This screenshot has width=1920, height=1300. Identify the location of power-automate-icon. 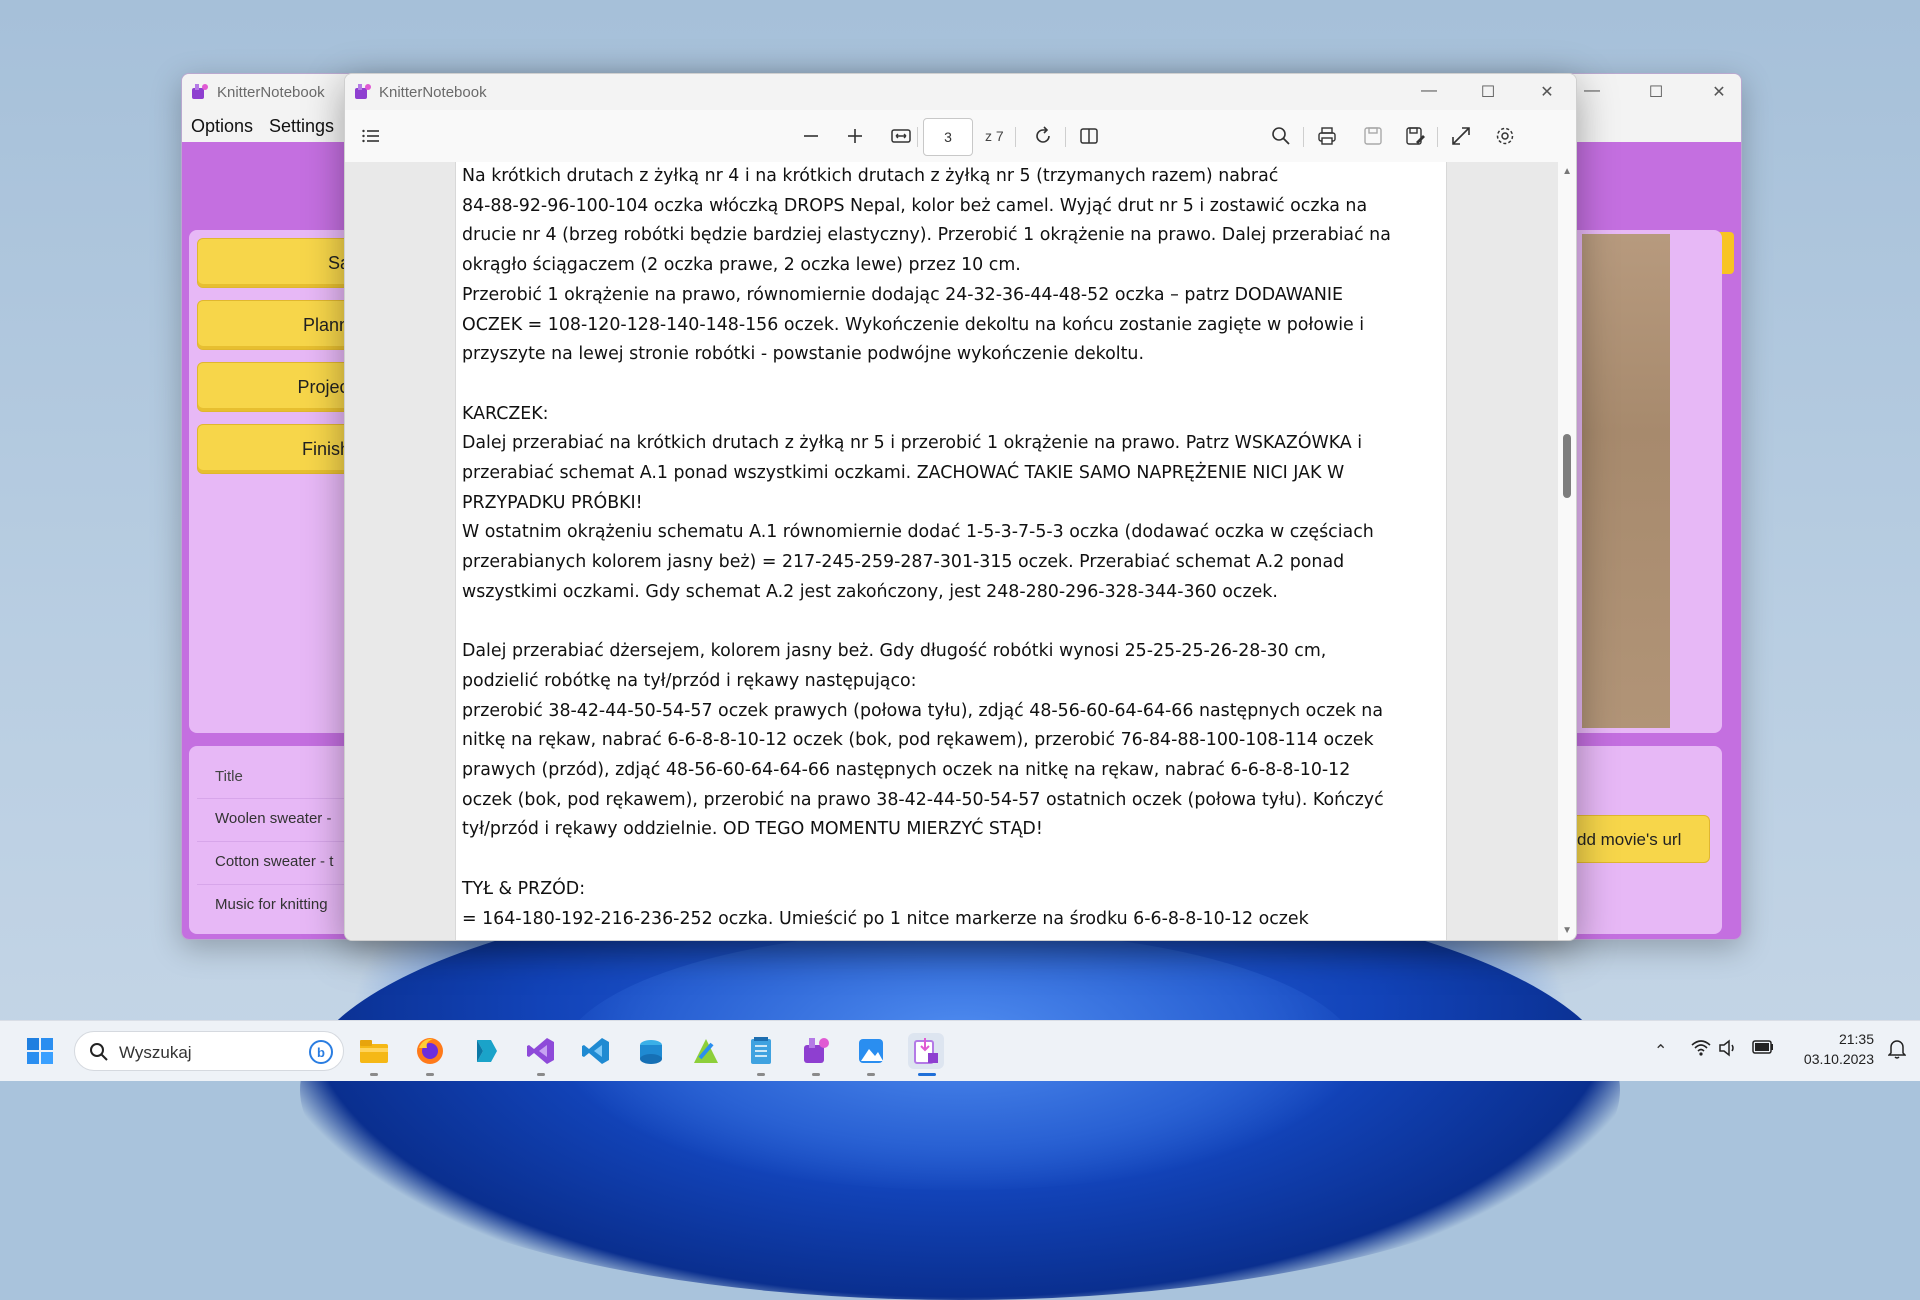
(486, 1051).